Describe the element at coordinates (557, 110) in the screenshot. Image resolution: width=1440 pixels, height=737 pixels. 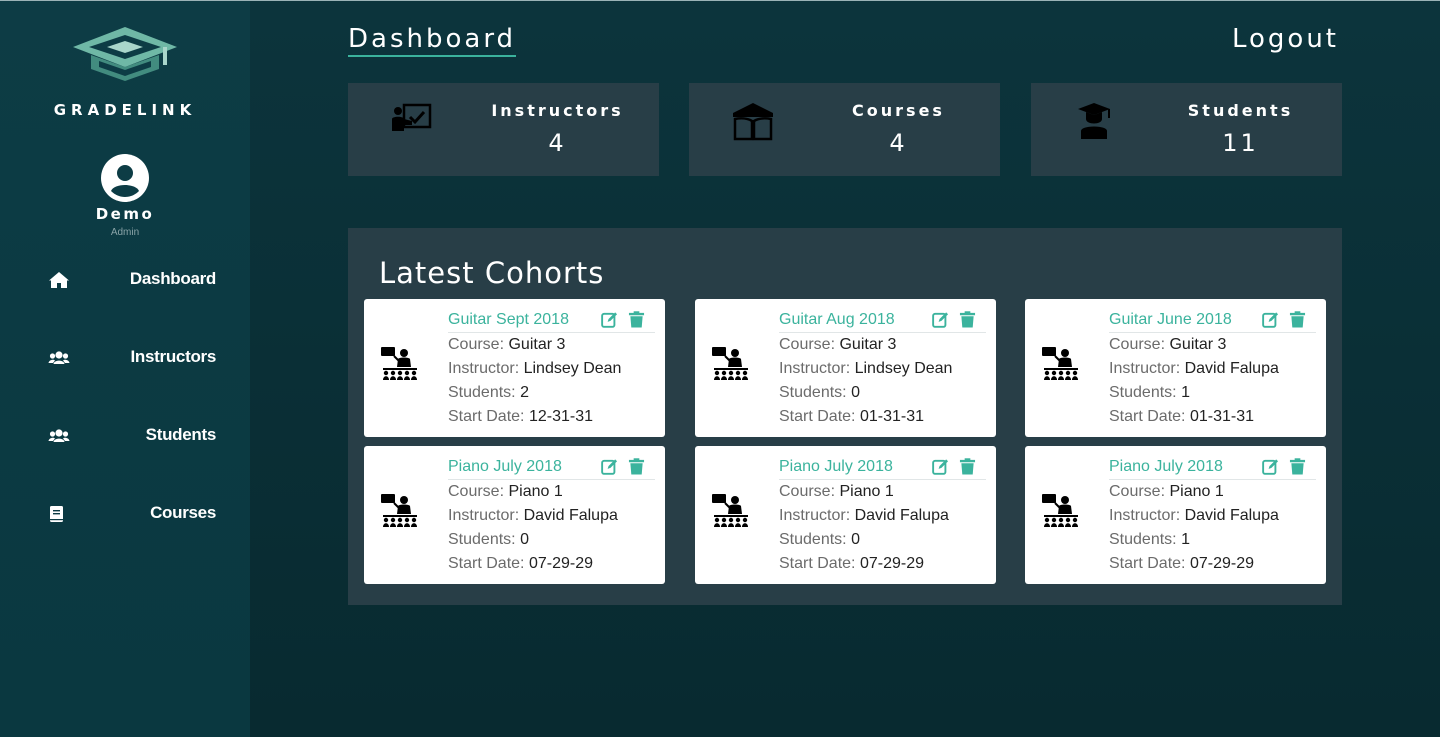
I see `stat-label: Instructors` at that location.